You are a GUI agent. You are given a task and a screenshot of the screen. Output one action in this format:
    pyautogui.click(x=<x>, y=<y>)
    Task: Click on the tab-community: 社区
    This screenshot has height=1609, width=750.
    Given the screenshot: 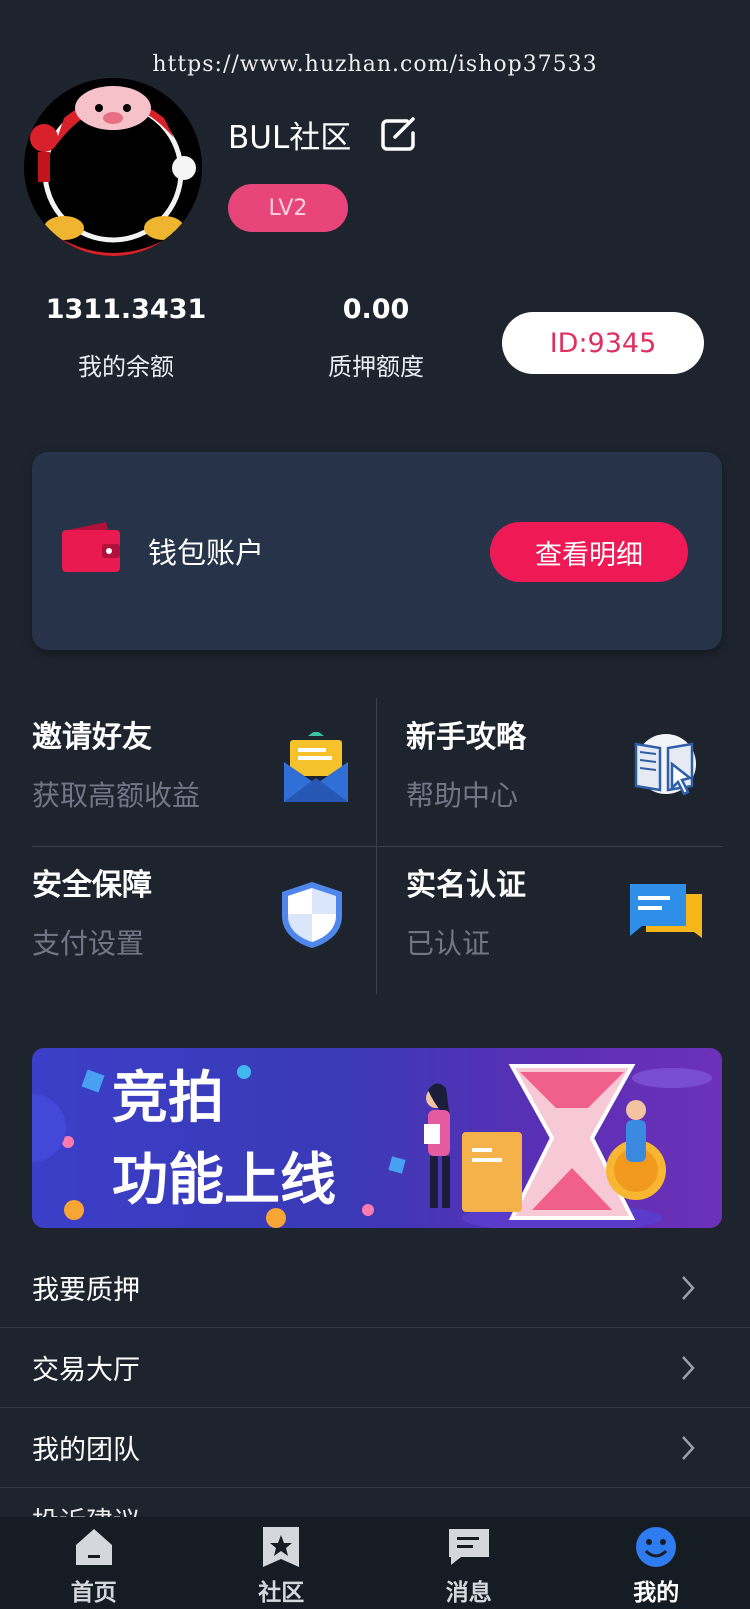 What is the action you would take?
    pyautogui.click(x=281, y=1563)
    